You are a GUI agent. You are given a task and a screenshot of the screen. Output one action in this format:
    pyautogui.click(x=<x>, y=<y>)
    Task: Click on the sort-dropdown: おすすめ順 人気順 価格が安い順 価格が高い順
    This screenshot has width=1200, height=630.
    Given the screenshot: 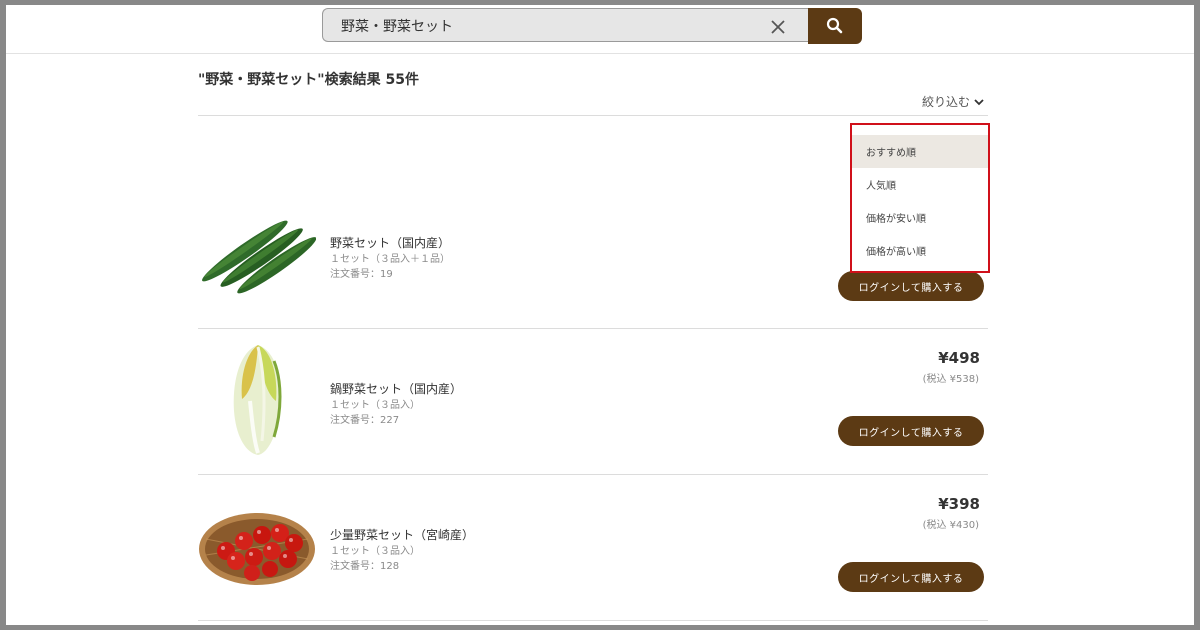 What is the action you would take?
    pyautogui.click(x=920, y=198)
    